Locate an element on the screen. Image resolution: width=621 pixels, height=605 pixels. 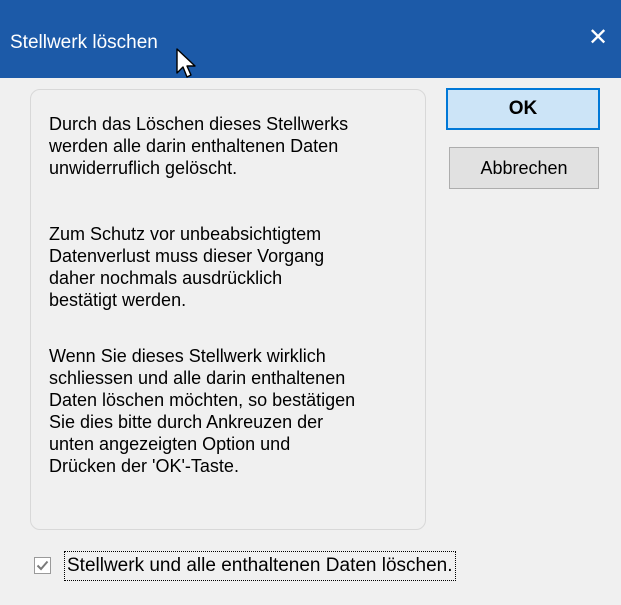
checkmark-icon is located at coordinates (42, 565).